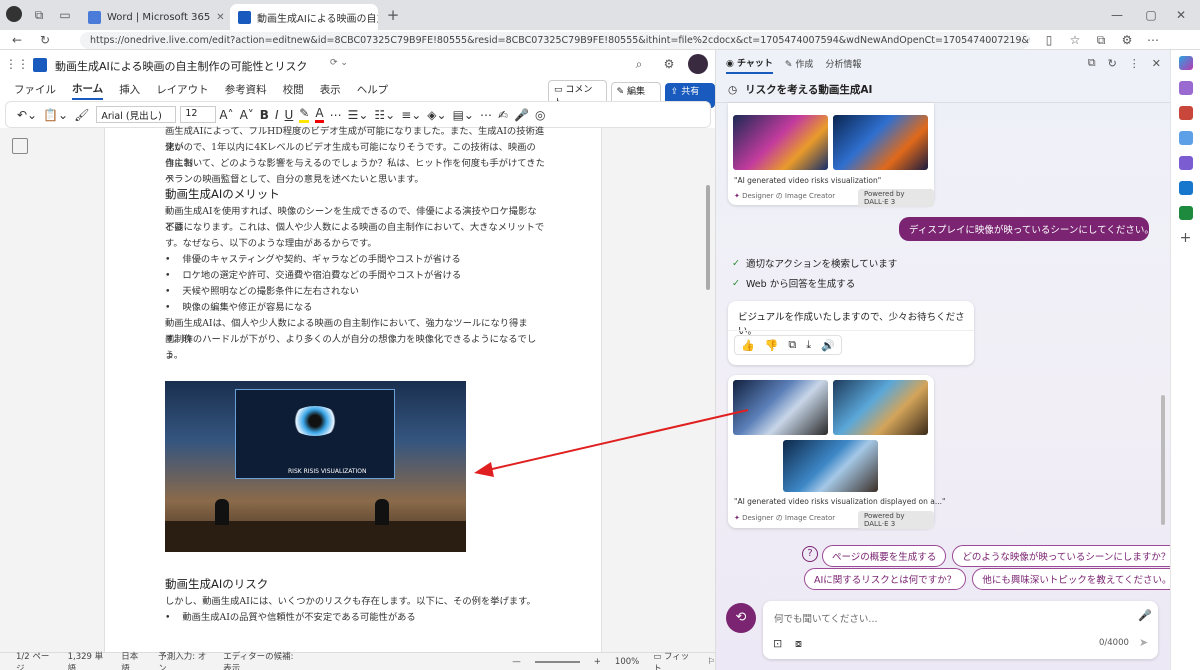  What do you see at coordinates (183, 660) in the screenshot?
I see `text-prediction: 予測入力: オン` at bounding box center [183, 660].